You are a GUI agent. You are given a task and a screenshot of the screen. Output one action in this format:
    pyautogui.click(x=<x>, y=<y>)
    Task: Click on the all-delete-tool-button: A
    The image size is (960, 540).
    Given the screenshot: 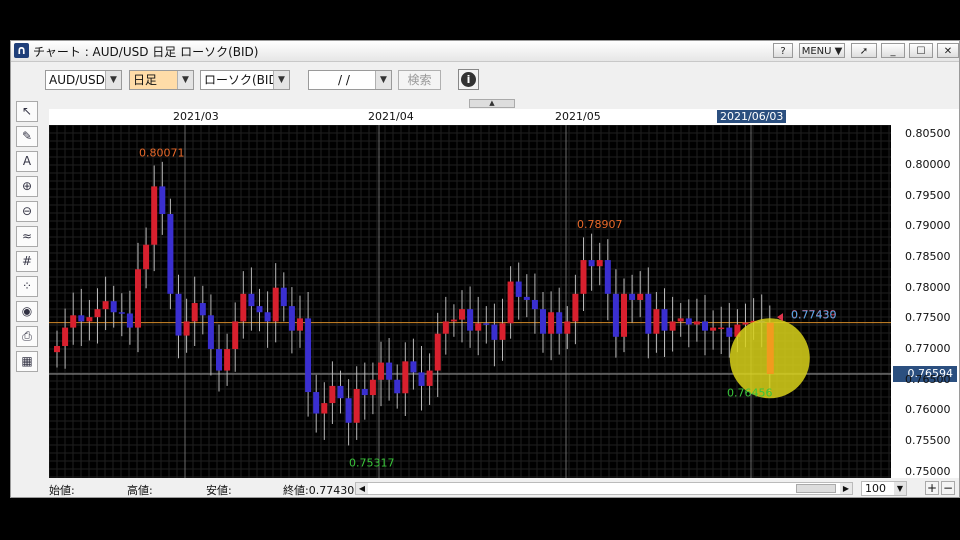 What is the action you would take?
    pyautogui.click(x=27, y=161)
    